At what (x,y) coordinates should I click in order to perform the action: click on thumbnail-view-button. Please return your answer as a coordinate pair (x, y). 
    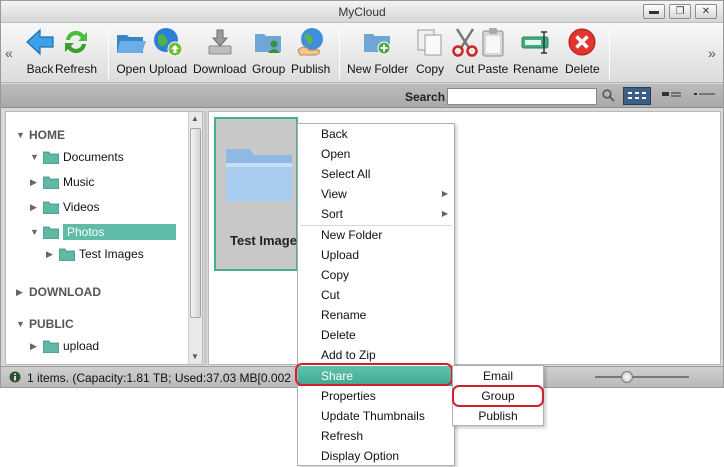
    Looking at the image, I should click on (637, 96).